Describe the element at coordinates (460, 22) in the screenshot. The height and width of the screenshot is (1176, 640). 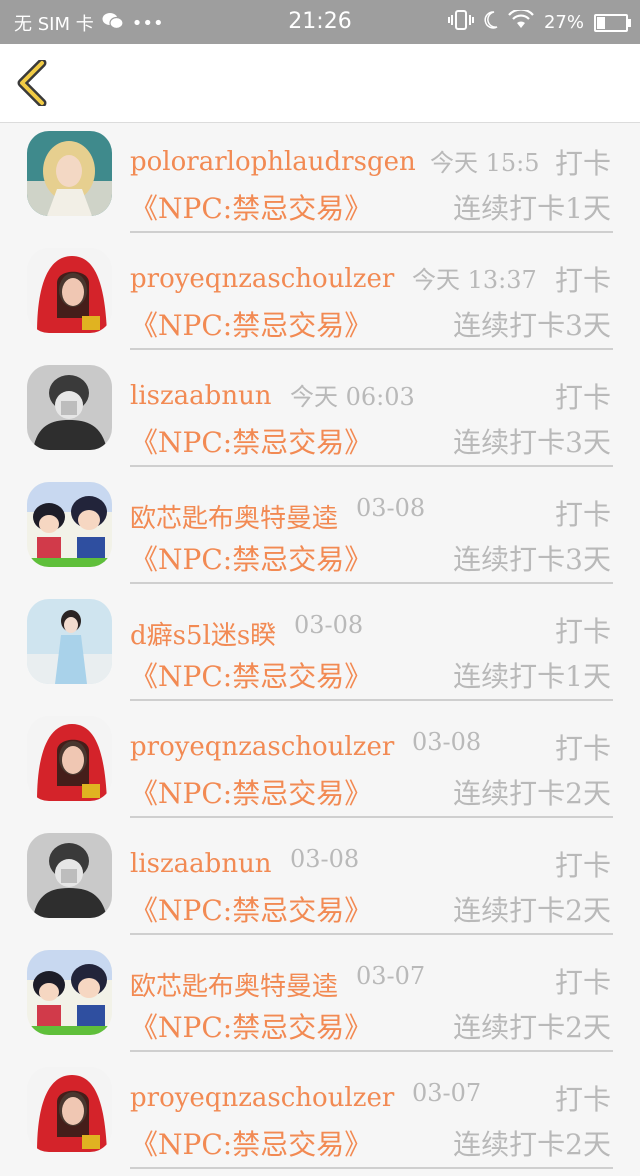
I see `vibrate-icon` at that location.